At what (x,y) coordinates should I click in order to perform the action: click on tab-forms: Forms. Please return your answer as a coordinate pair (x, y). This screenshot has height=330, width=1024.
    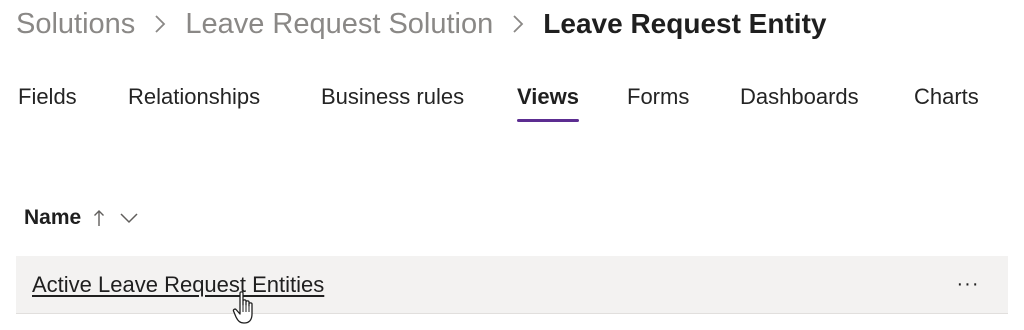
    Looking at the image, I should click on (658, 98).